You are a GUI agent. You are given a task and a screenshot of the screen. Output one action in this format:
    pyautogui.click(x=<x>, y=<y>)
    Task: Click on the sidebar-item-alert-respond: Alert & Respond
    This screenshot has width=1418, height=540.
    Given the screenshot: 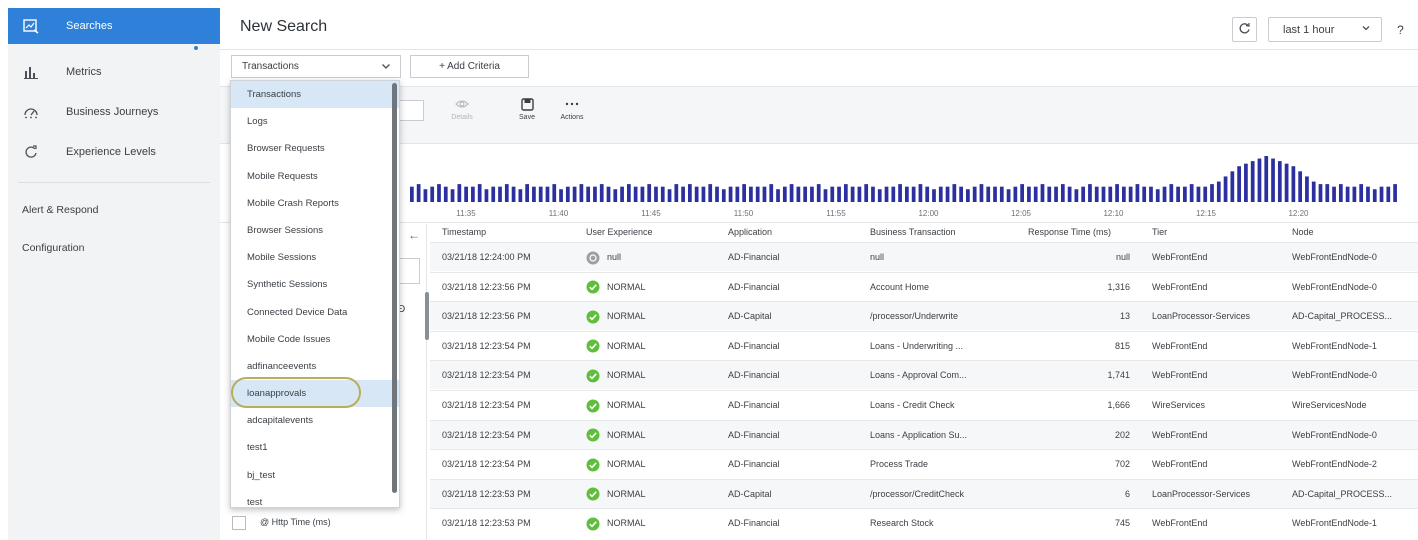 What is the action you would take?
    pyautogui.click(x=114, y=210)
    